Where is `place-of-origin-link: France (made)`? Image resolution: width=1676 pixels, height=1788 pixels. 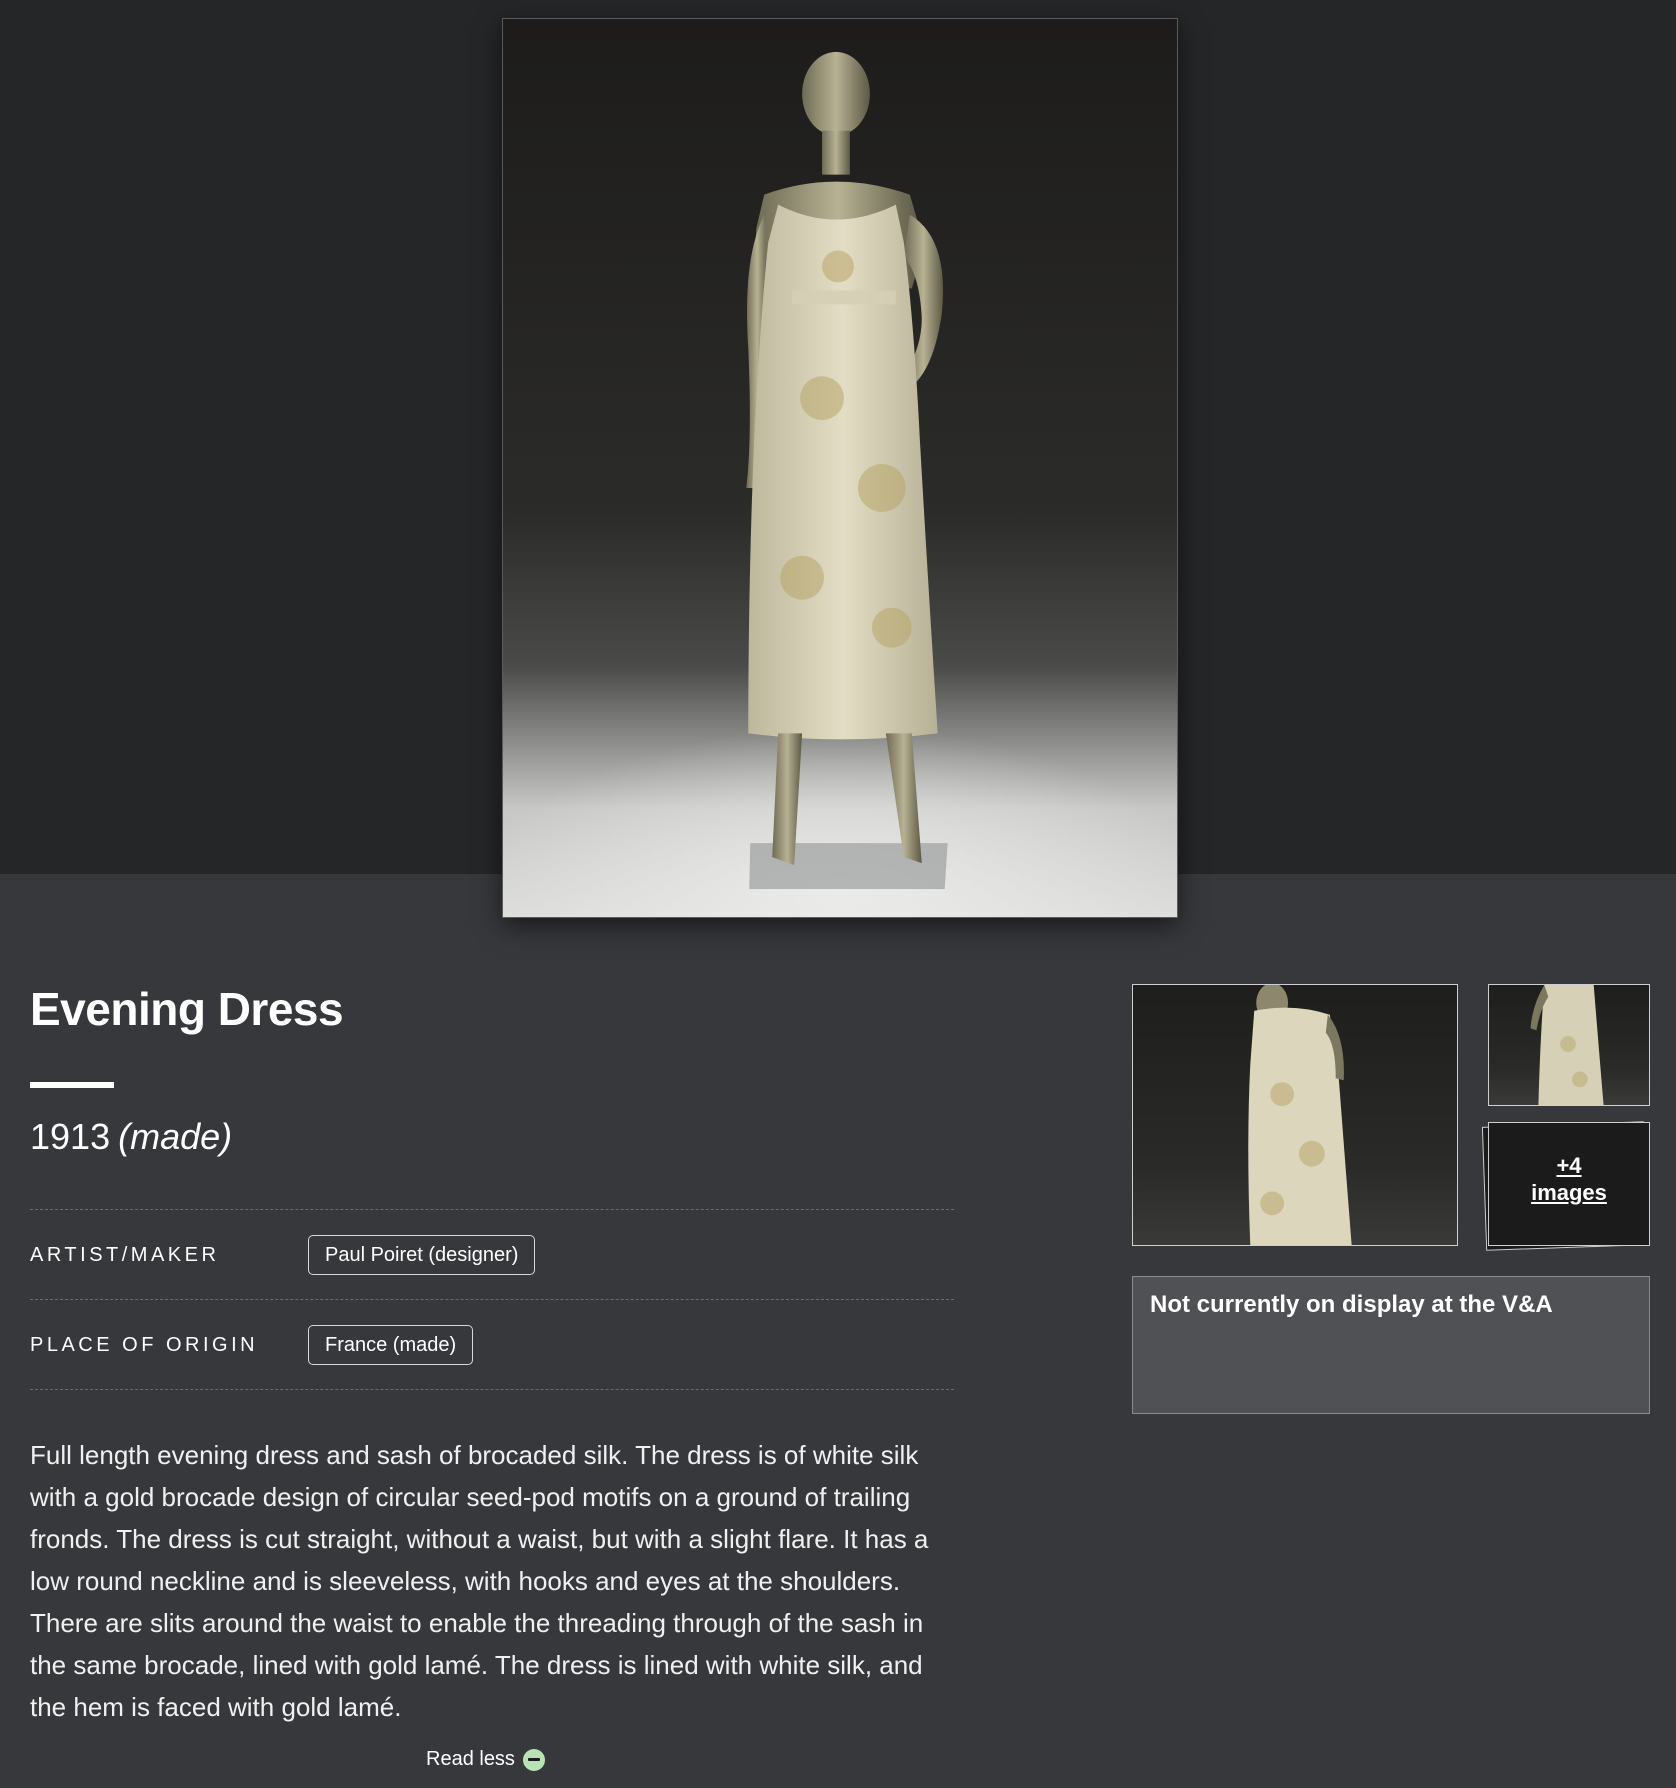
place-of-origin-link: France (made) is located at coordinates (391, 1345).